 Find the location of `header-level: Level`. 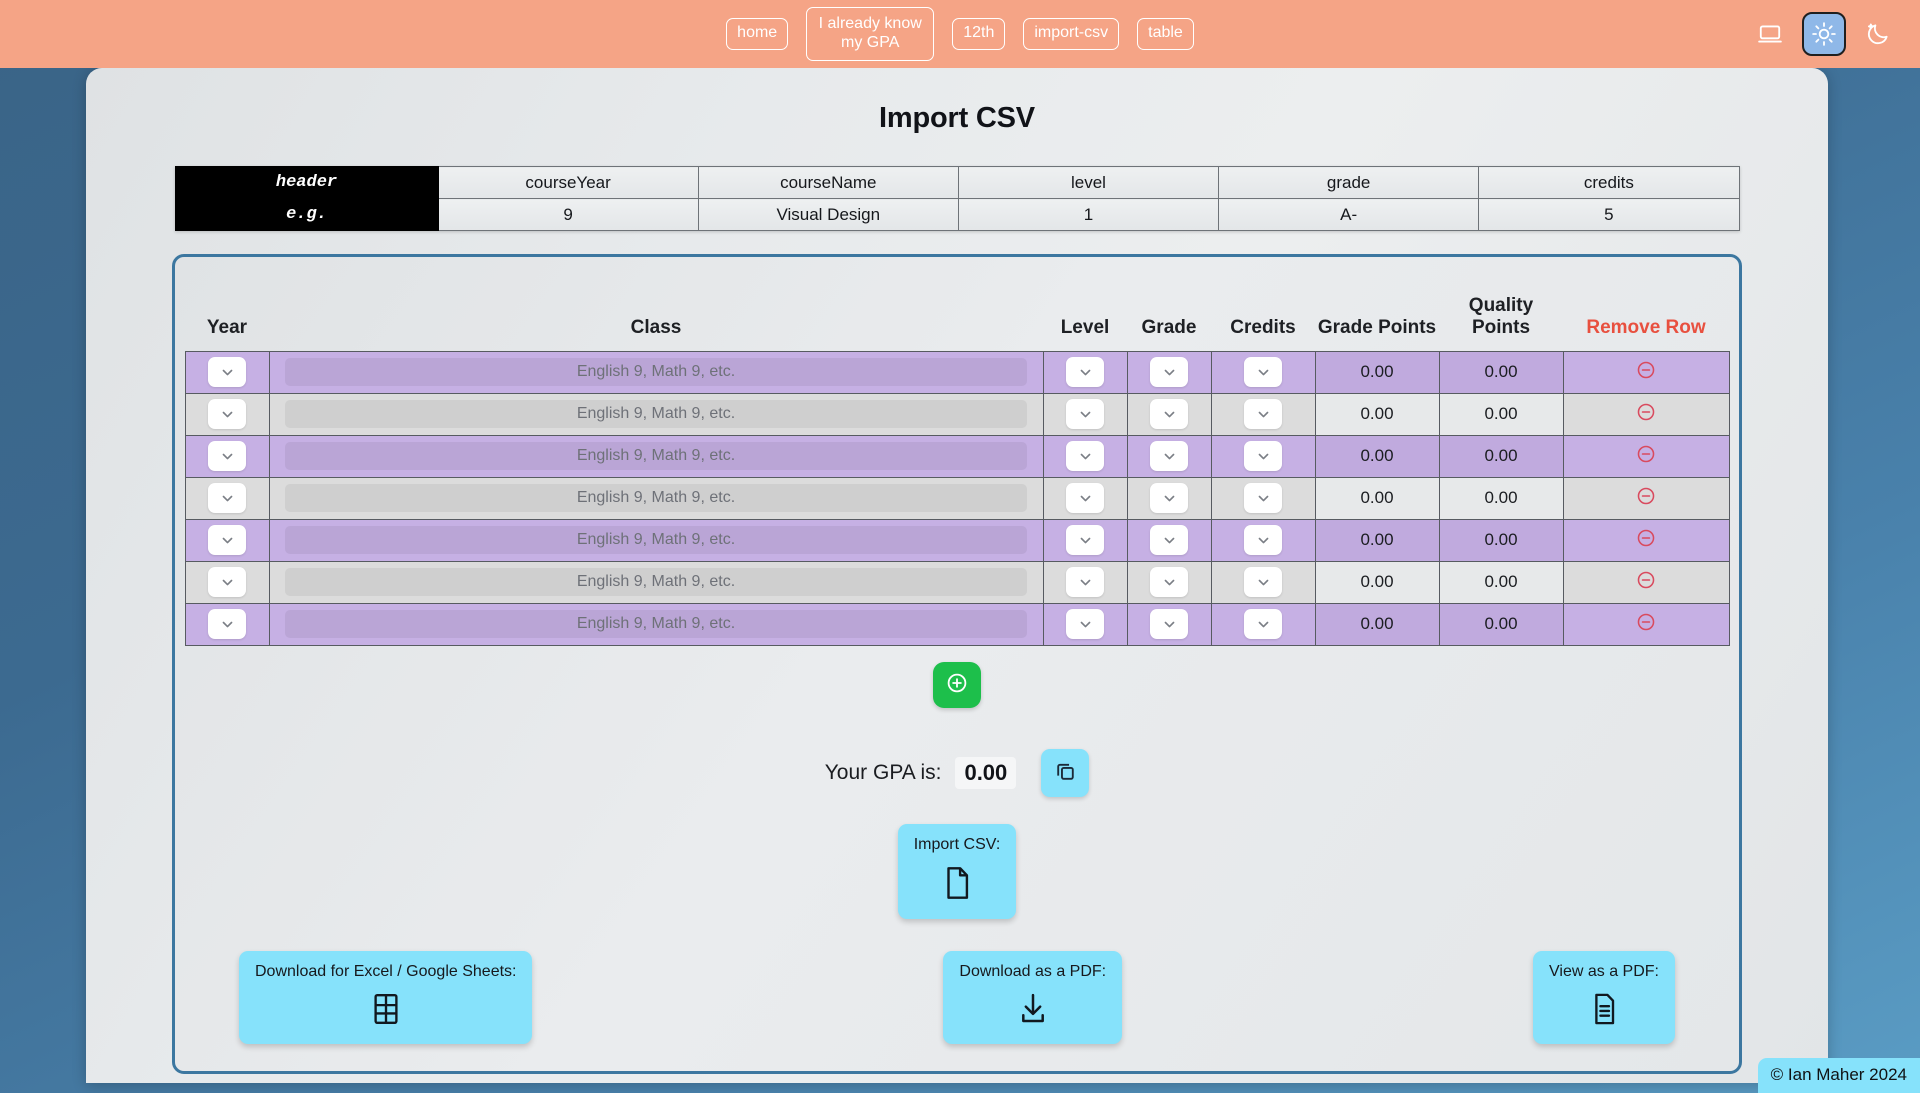

header-level: Level is located at coordinates (1085, 327).